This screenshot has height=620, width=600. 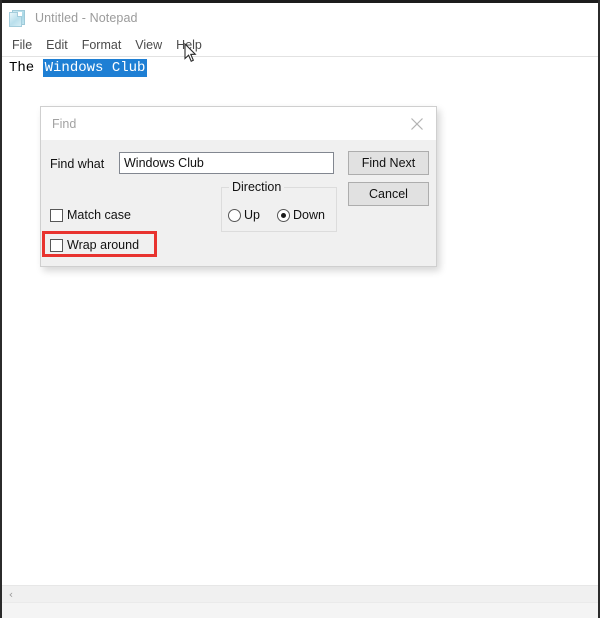 What do you see at coordinates (56, 215) in the screenshot?
I see `checkbox-match-case-box-icon` at bounding box center [56, 215].